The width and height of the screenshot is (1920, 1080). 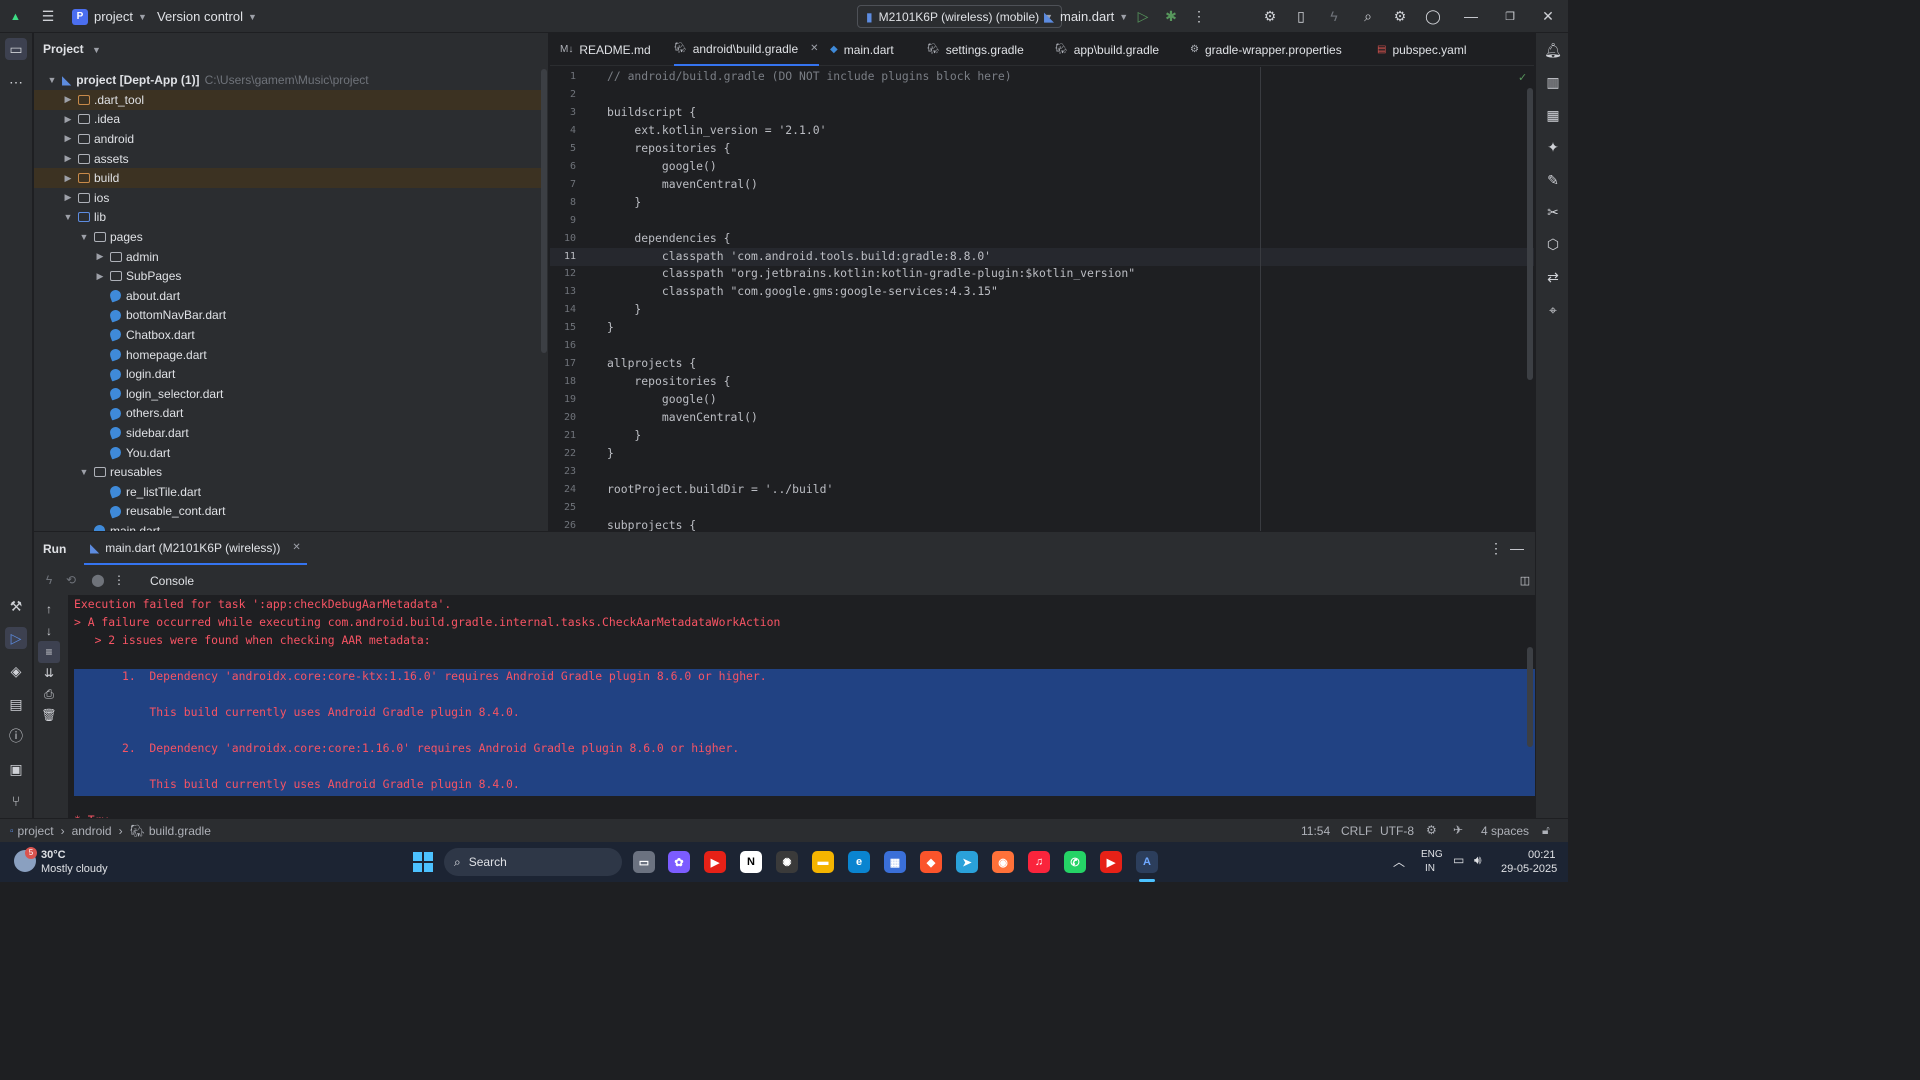 I want to click on indent-settings: 4 spaces, so click(x=1505, y=831).